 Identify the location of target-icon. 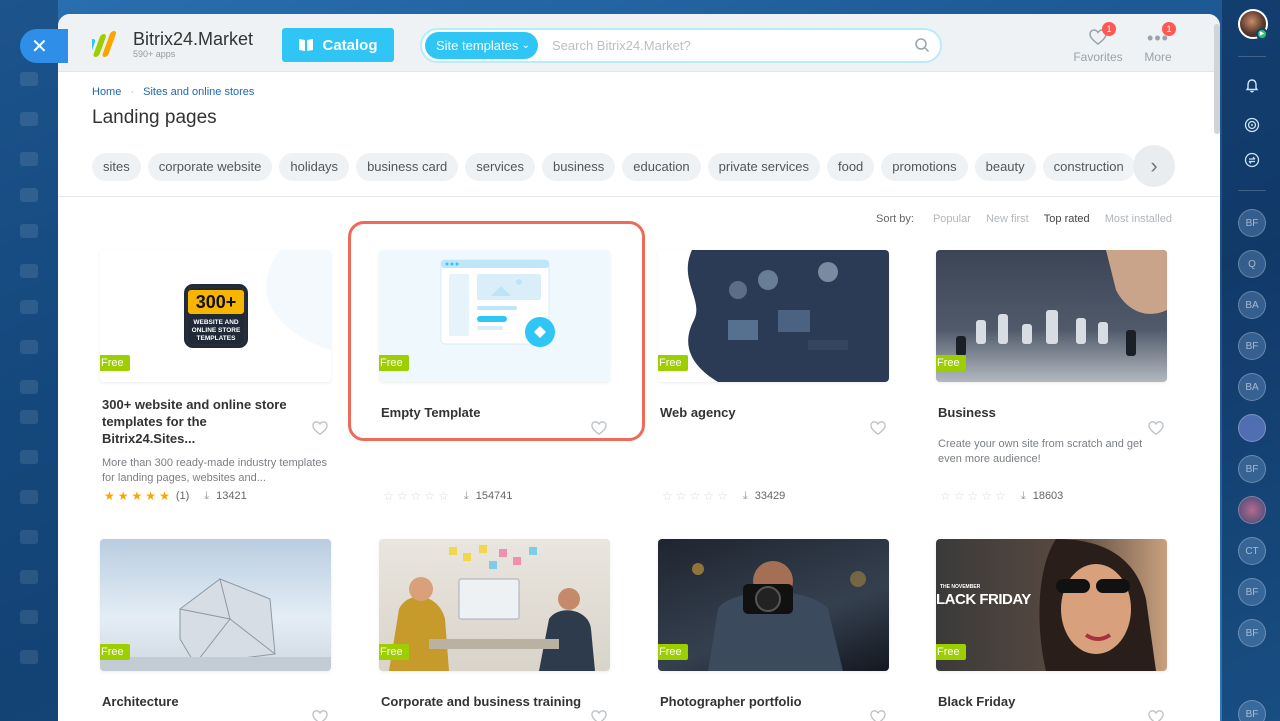
(1252, 125).